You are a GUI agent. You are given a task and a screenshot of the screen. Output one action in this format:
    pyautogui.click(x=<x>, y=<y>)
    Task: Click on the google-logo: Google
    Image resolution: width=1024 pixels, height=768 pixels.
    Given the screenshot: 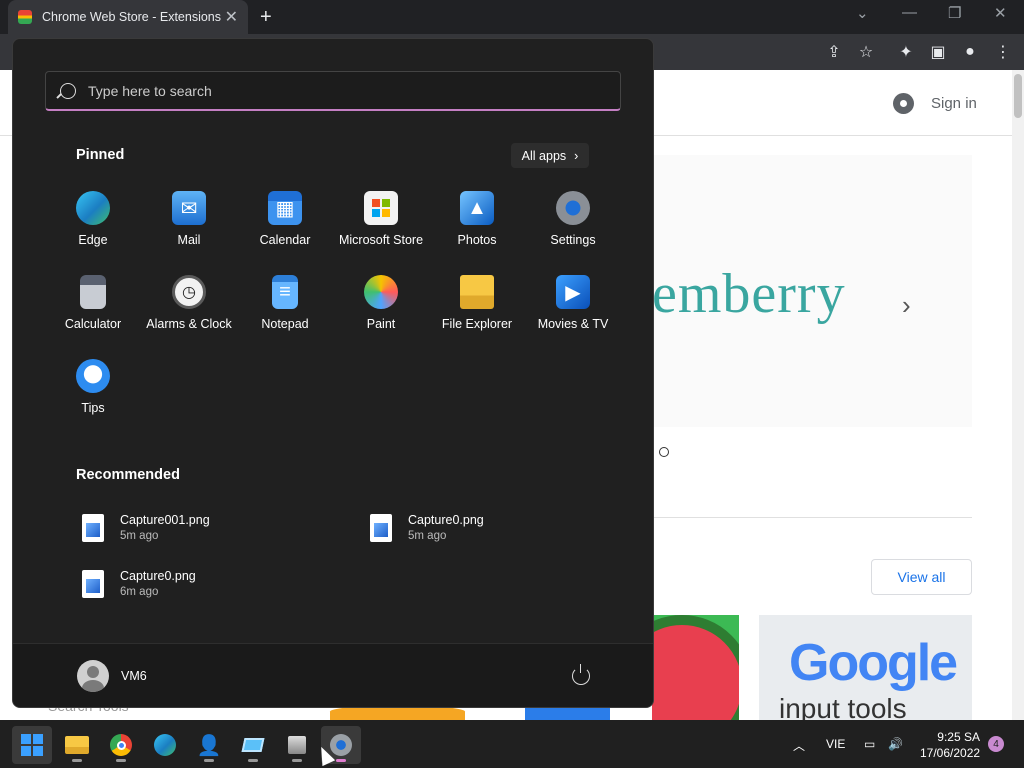 What is the action you would take?
    pyautogui.click(x=873, y=663)
    